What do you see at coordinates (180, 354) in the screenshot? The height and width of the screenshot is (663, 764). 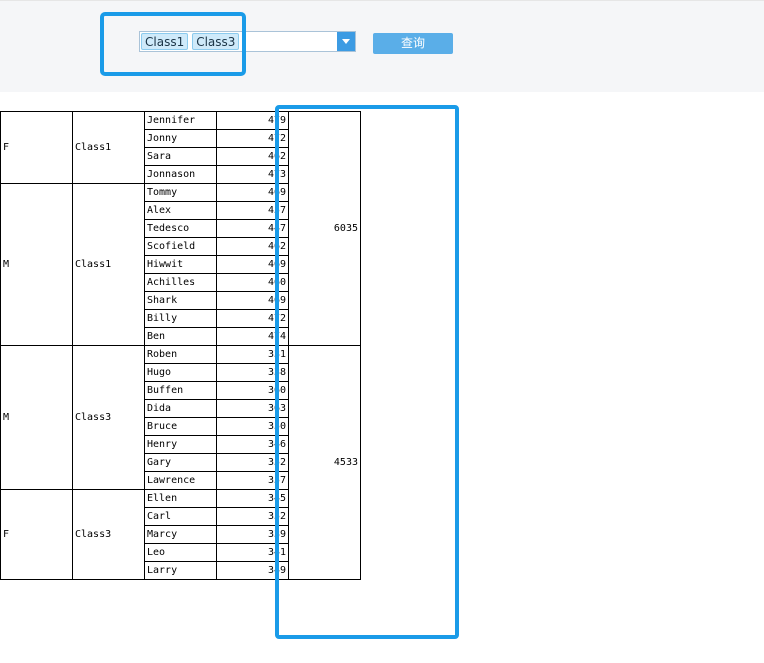 I see `student-name-cell: Roben` at bounding box center [180, 354].